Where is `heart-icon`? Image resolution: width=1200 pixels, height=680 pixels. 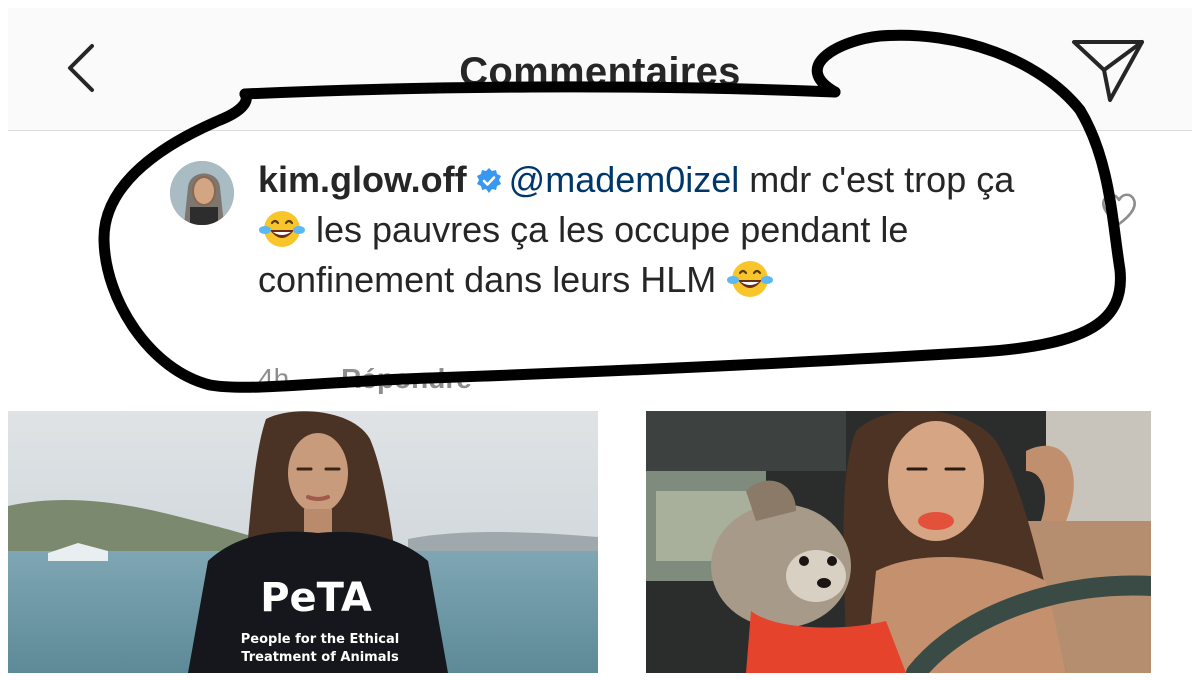 heart-icon is located at coordinates (1119, 209).